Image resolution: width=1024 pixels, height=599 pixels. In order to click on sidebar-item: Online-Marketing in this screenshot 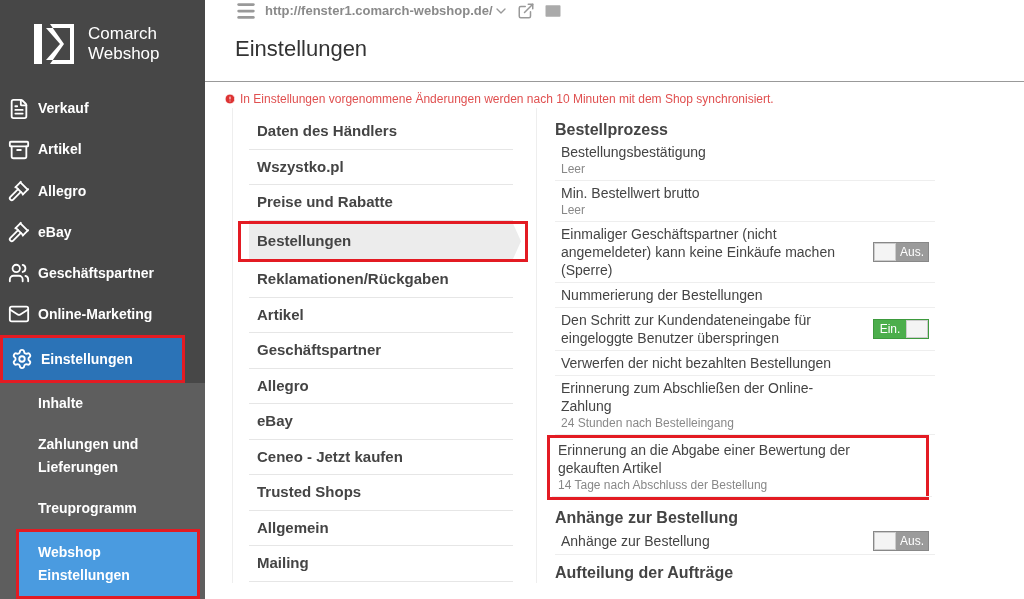, I will do `click(102, 314)`.